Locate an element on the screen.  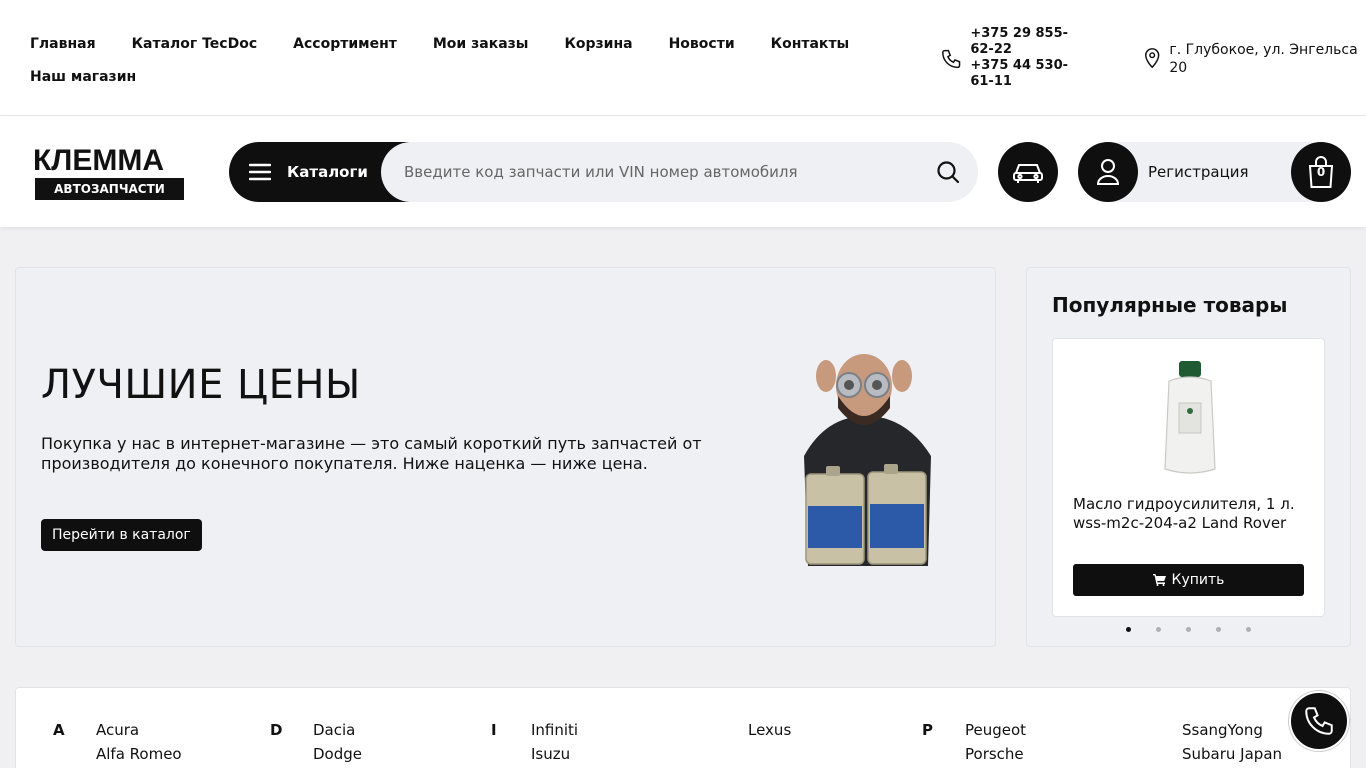
brand-link: Subaru Japan is located at coordinates (1232, 754).